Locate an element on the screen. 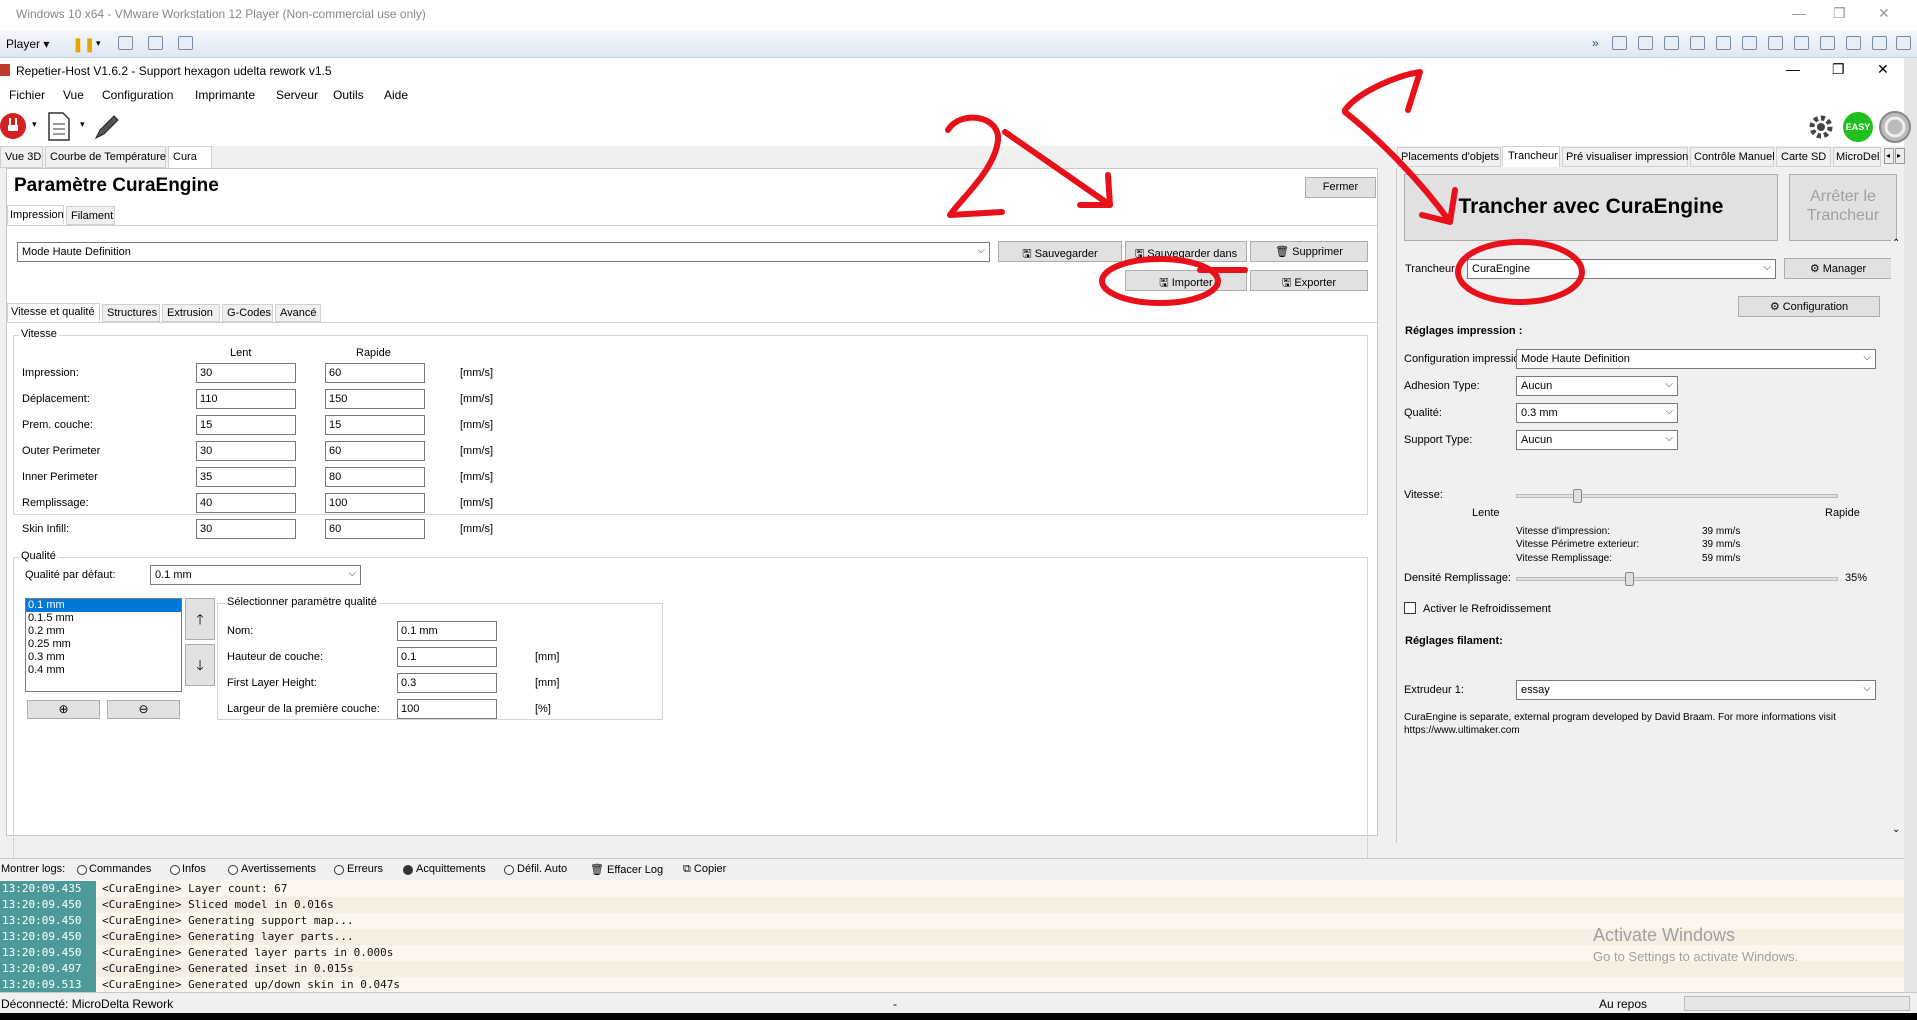 The height and width of the screenshot is (1020, 1917). speed-remplissage-fast: 100 is located at coordinates (375, 503).